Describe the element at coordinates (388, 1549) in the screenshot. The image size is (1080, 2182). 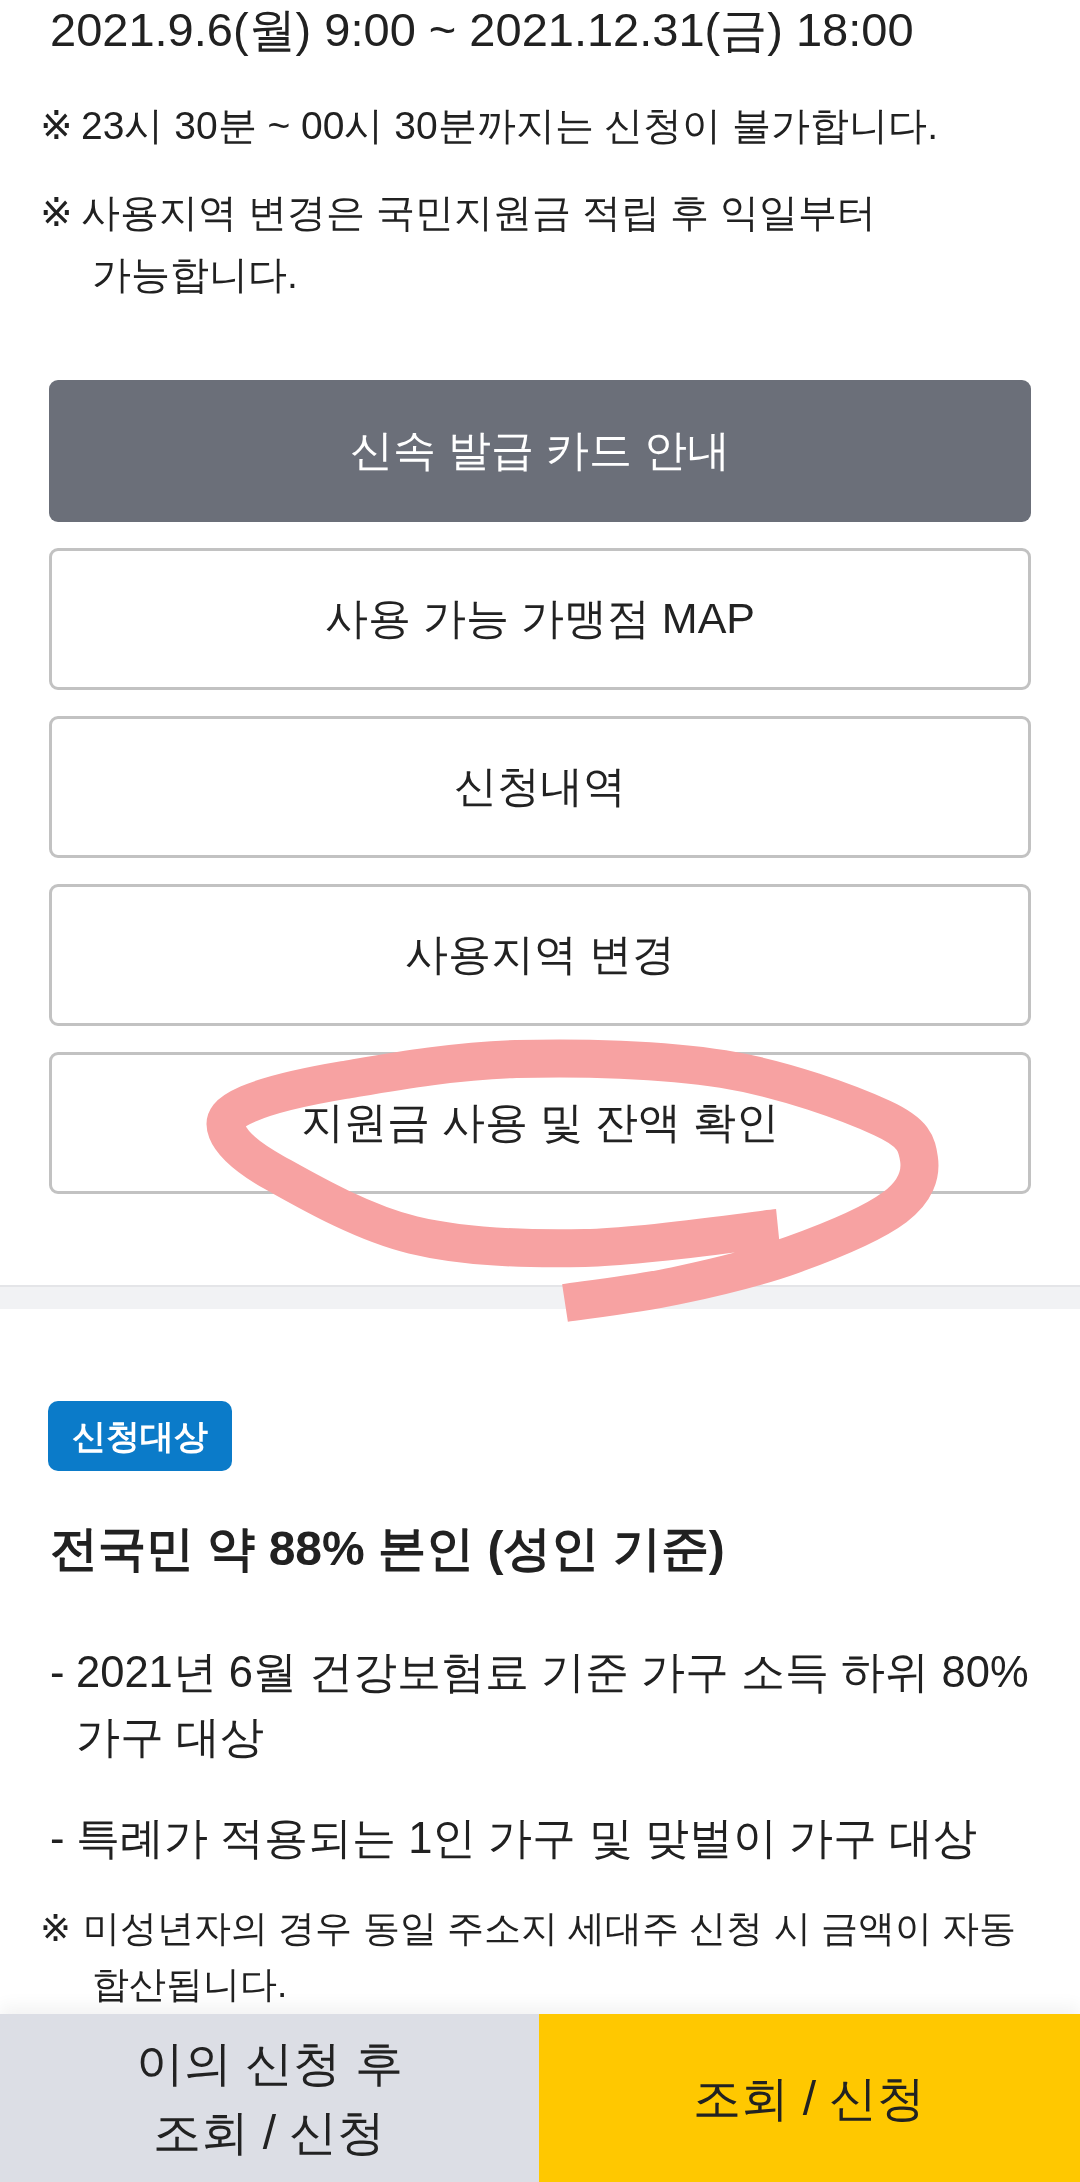
I see `section-heading: 전국민 약 88% 본인 (성인 기준)` at that location.